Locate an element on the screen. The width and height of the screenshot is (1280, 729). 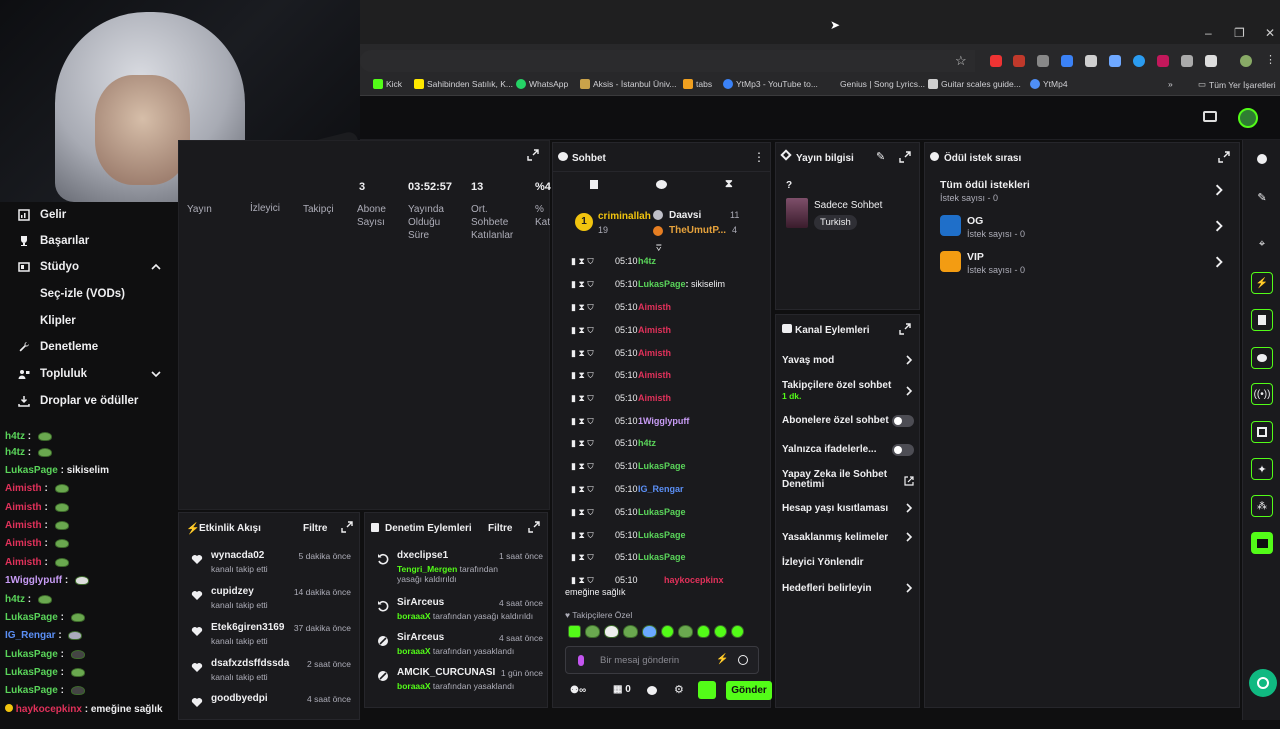
action-banned-words: Yasaklanmış kelimeler is located at coordinates (848, 541).